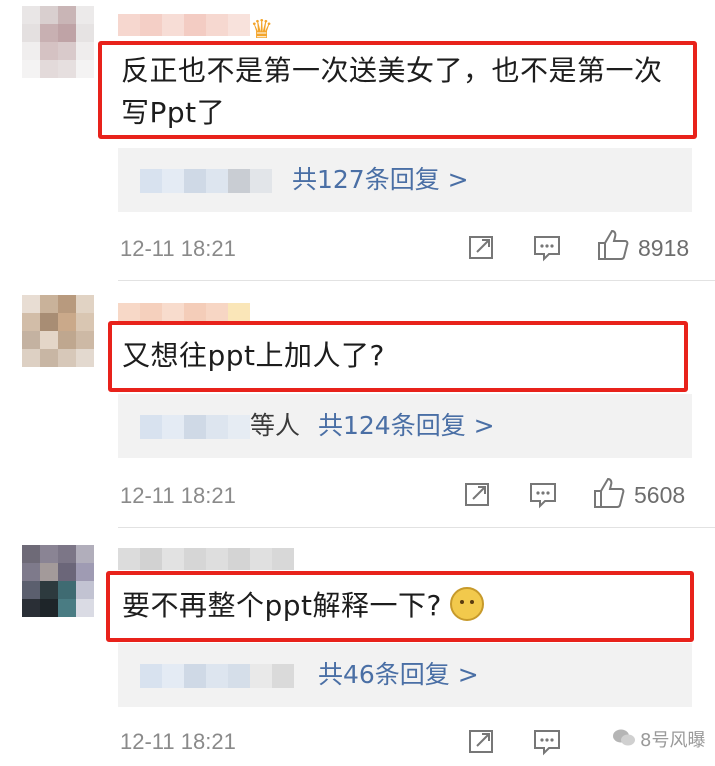 The image size is (715, 766). I want to click on reply-count-link: 共124条回复 >, so click(406, 426).